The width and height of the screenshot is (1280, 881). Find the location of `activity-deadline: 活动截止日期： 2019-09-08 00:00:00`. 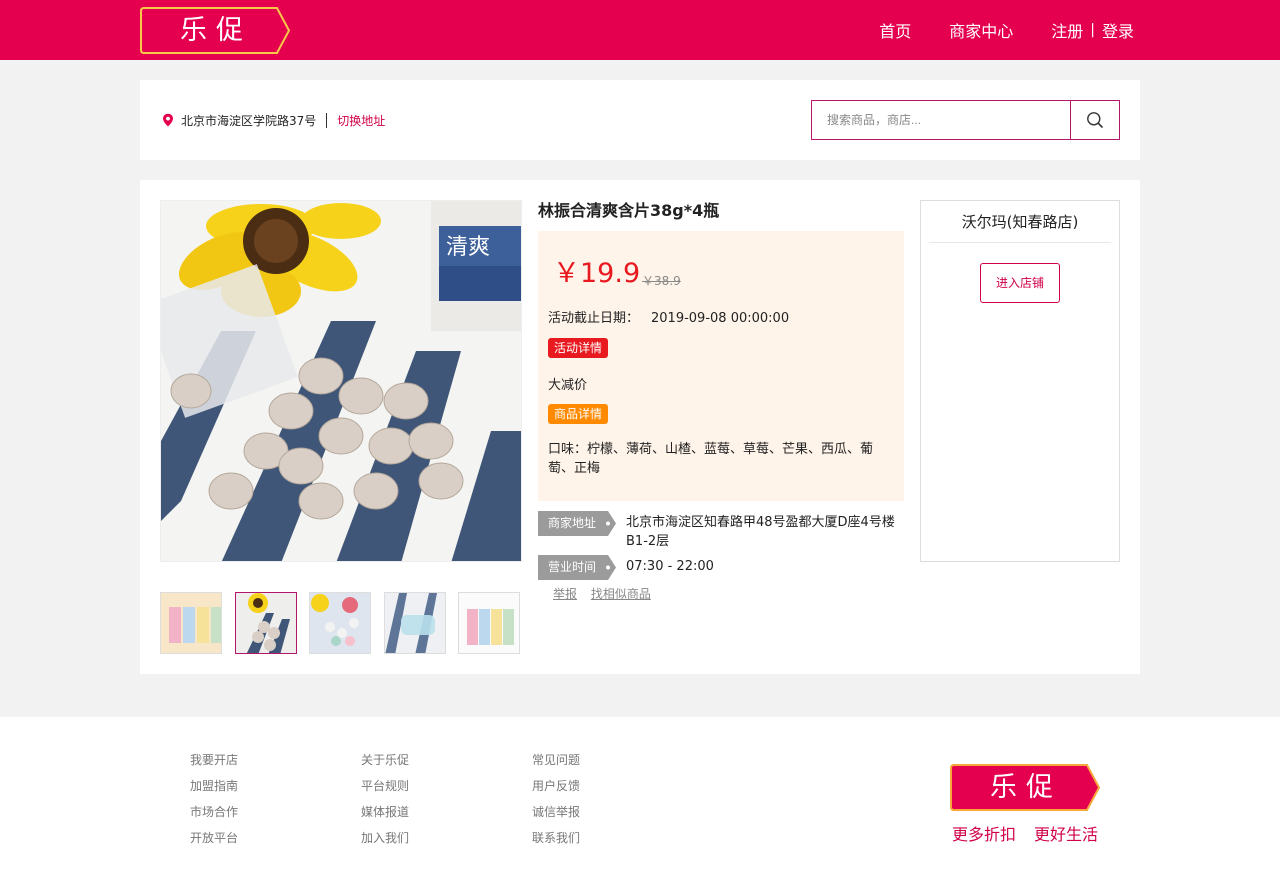

activity-deadline: 活动截止日期： 2019-09-08 00:00:00 is located at coordinates (668, 316).